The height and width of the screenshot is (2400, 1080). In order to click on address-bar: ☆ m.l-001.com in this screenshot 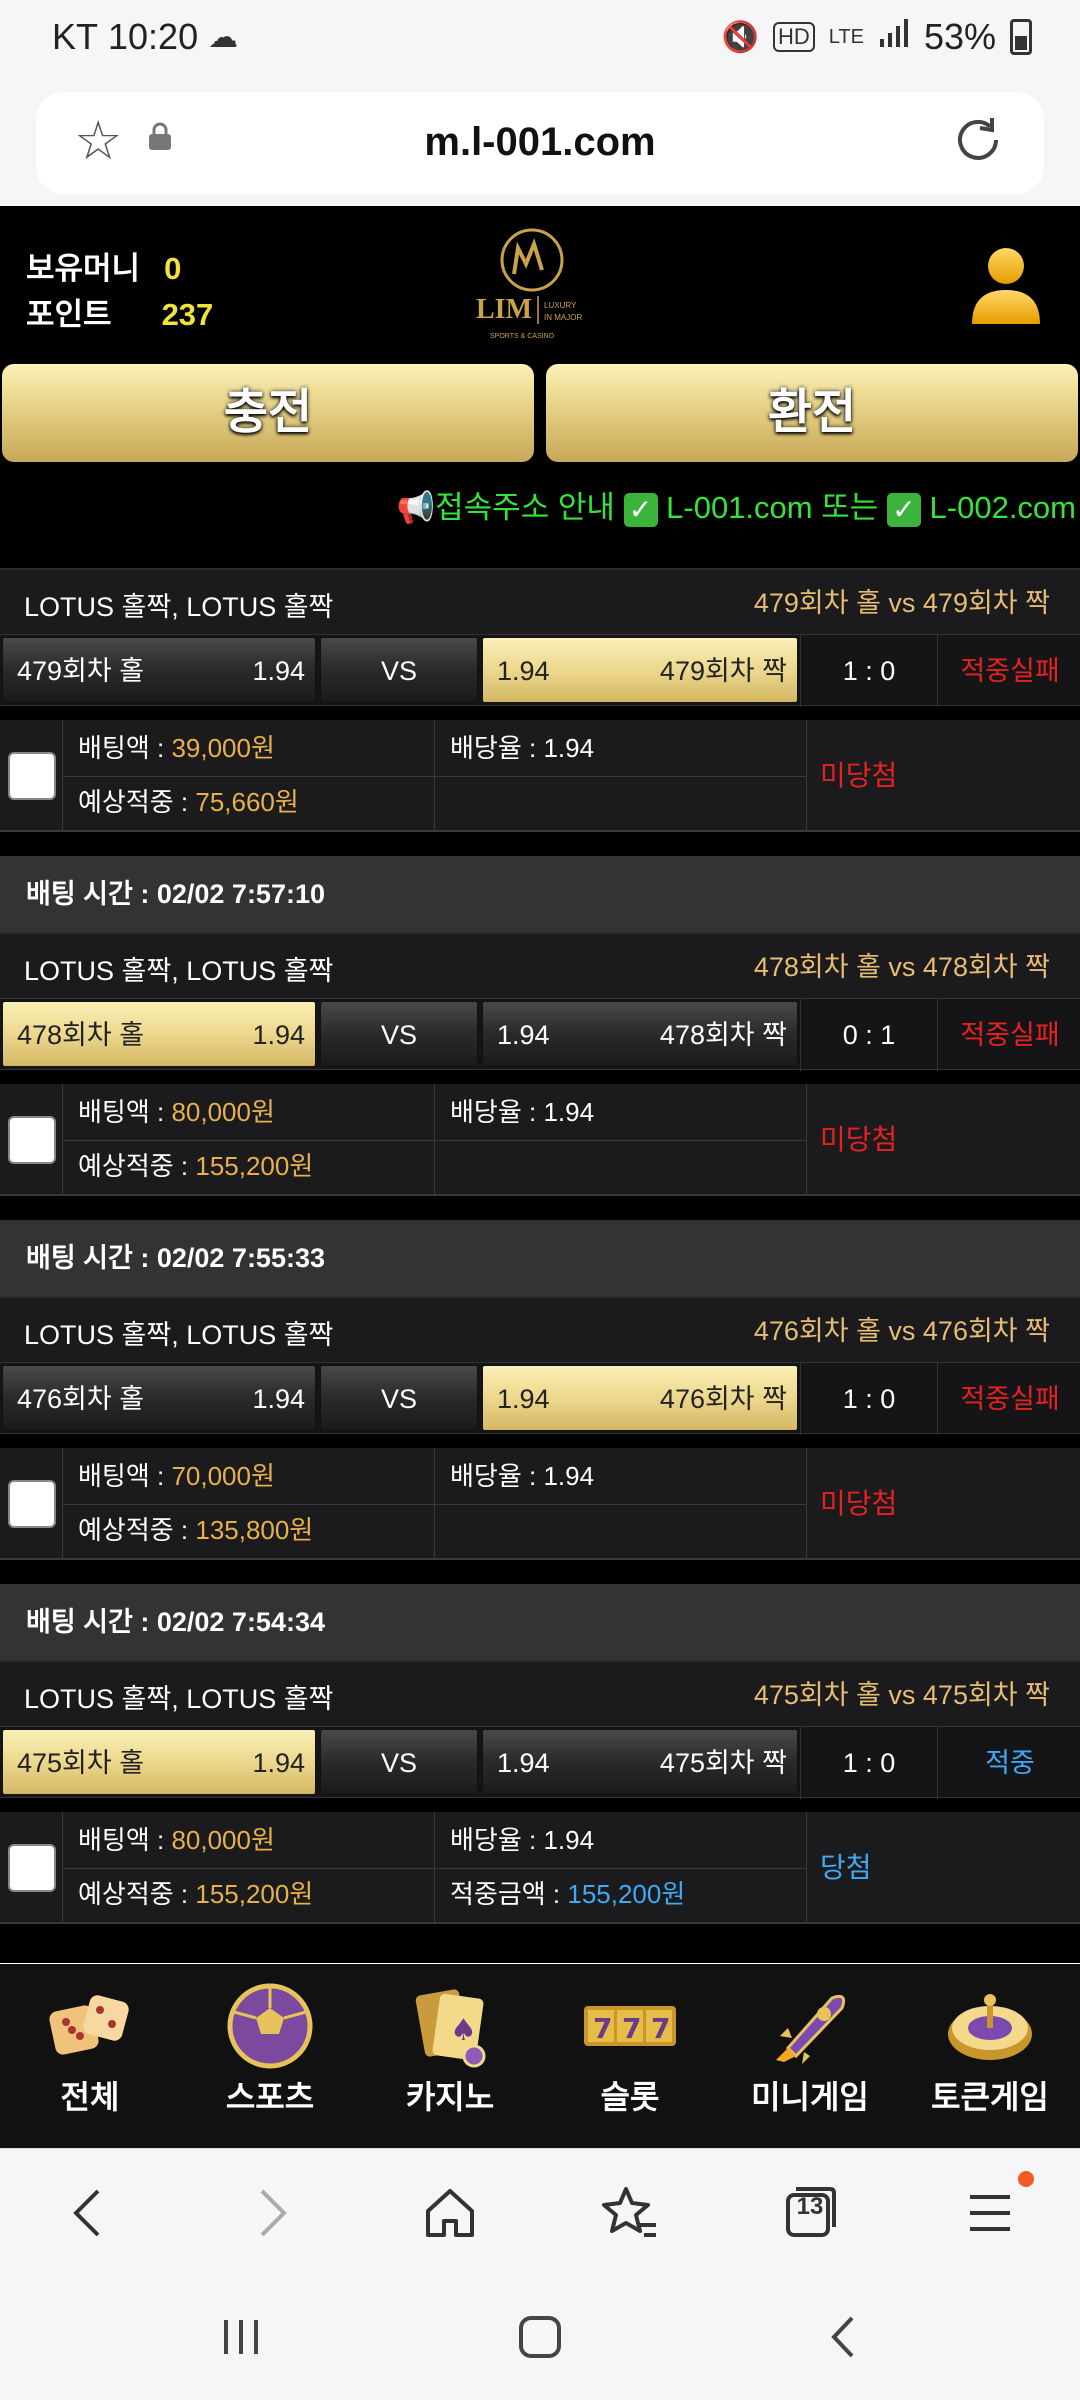, I will do `click(540, 143)`.